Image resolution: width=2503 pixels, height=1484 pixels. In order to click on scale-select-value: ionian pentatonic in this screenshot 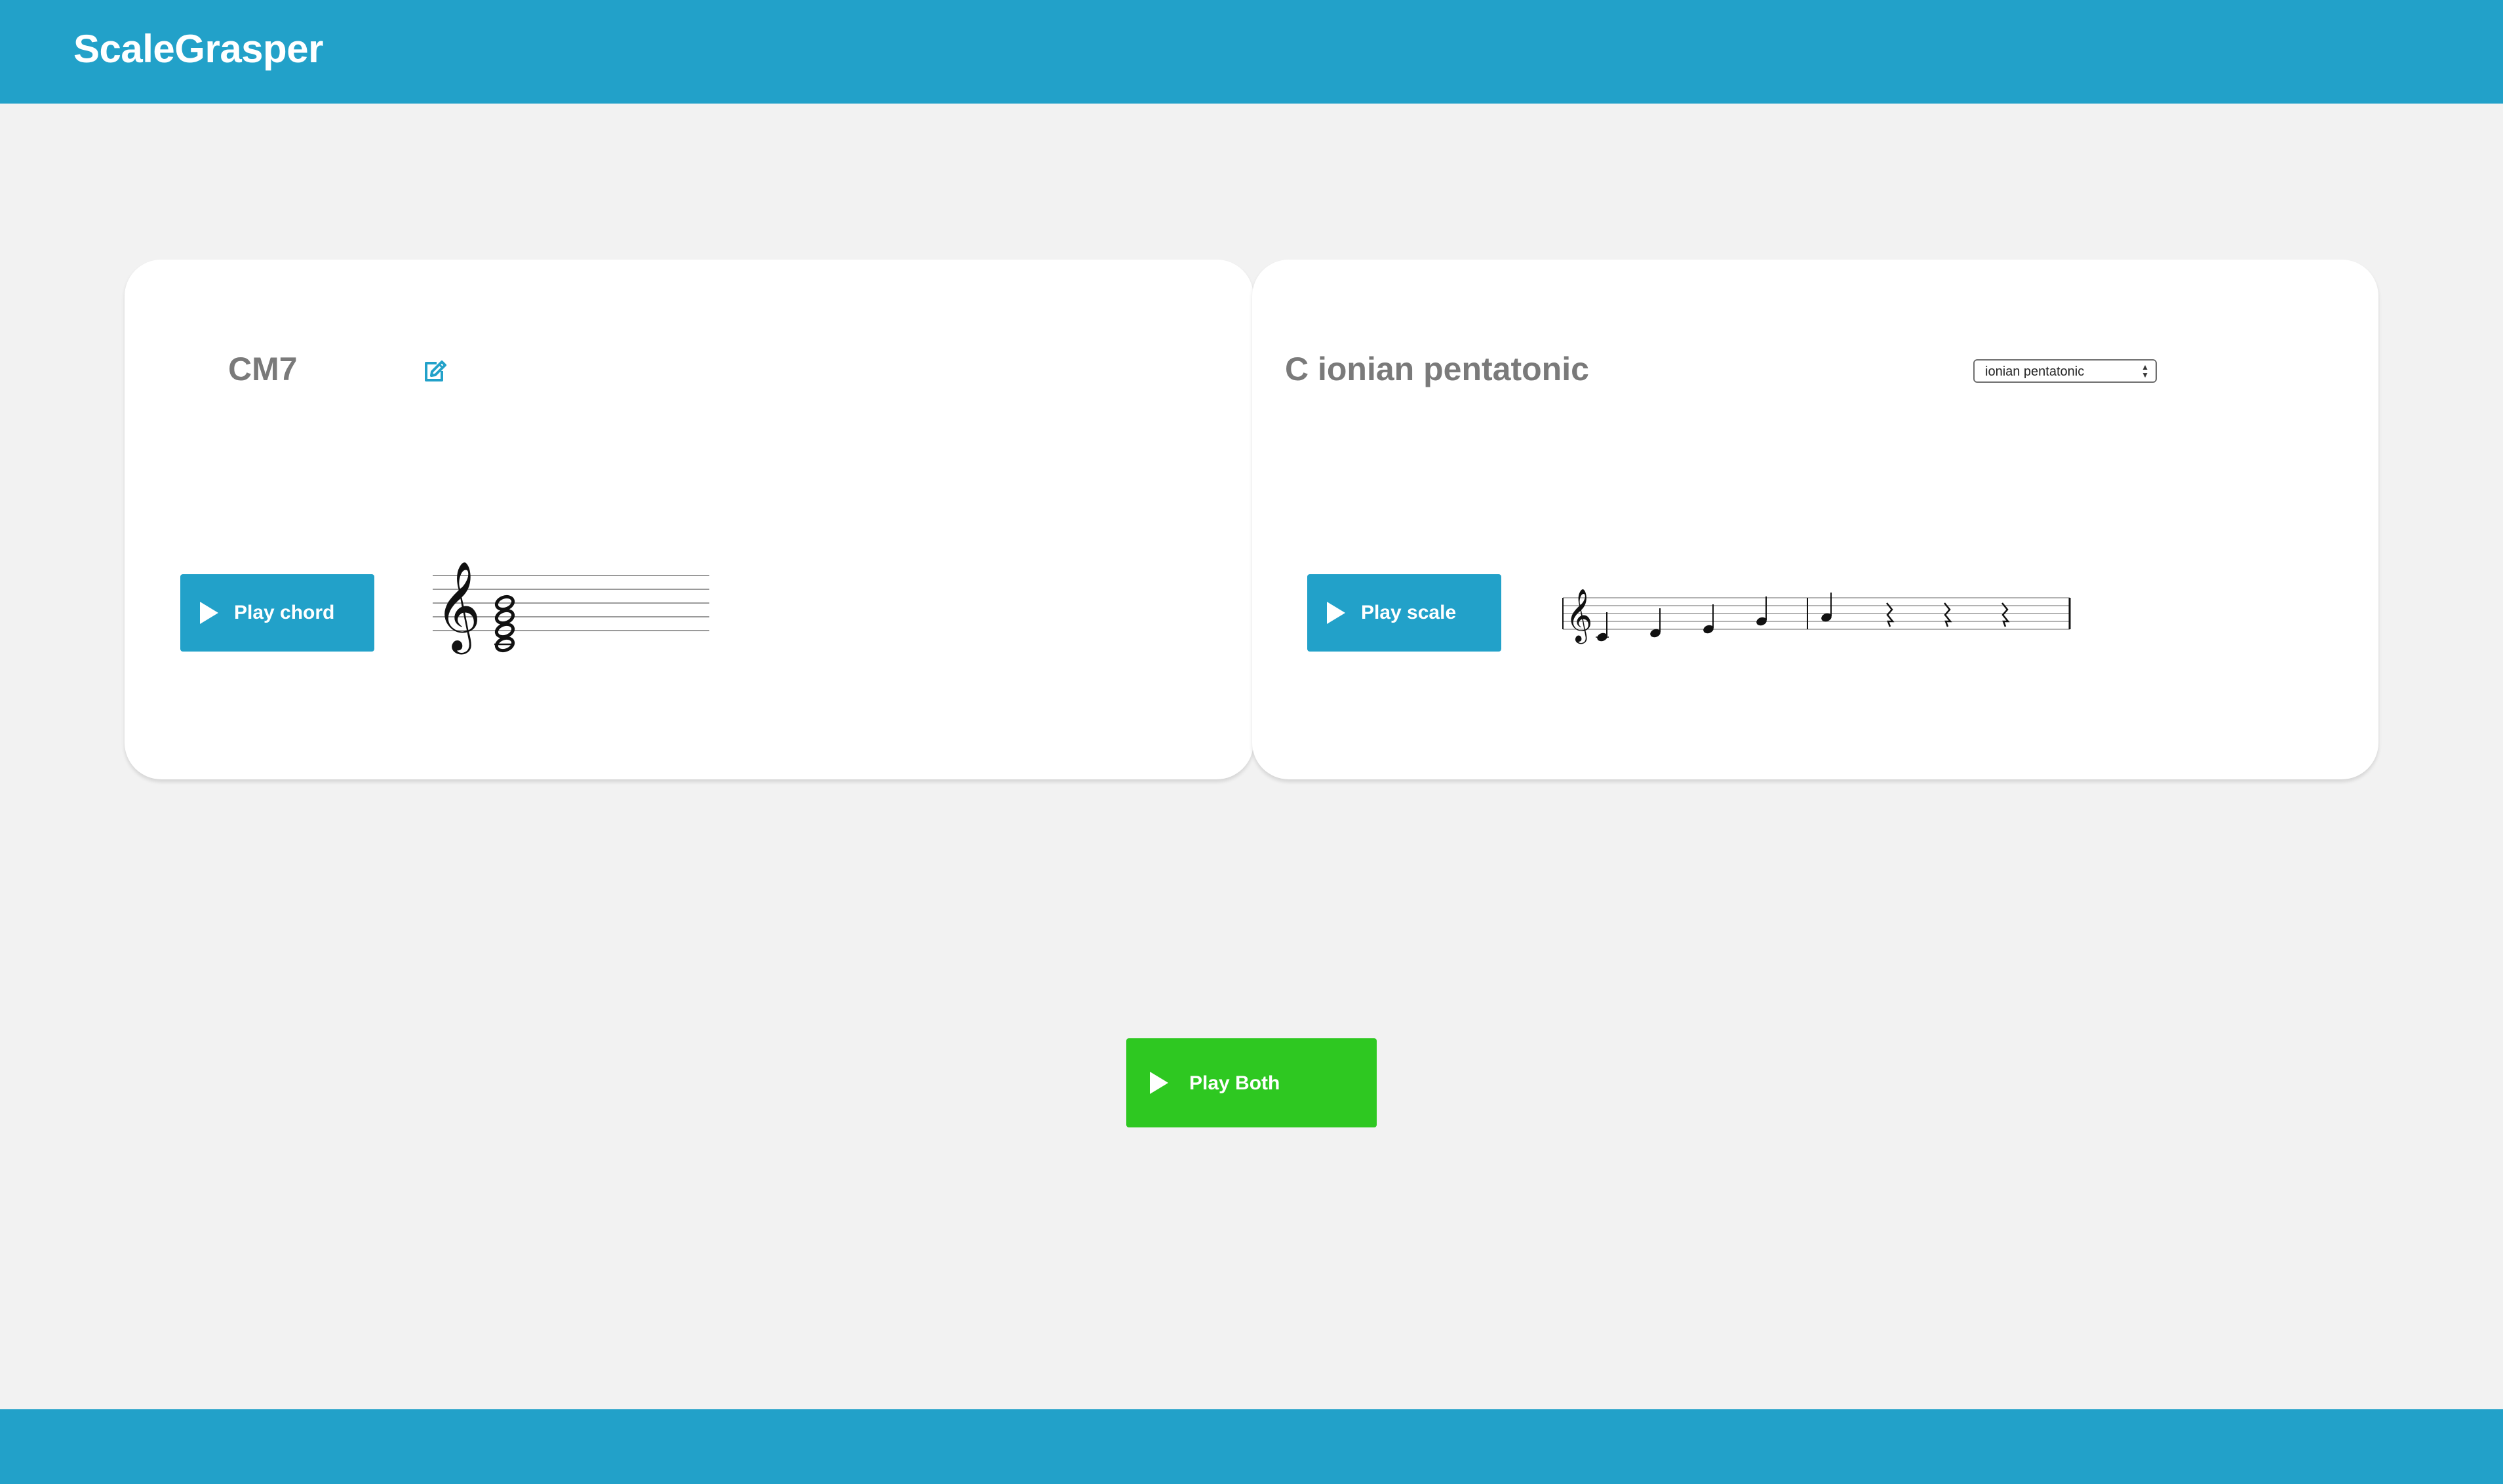, I will do `click(2035, 371)`.